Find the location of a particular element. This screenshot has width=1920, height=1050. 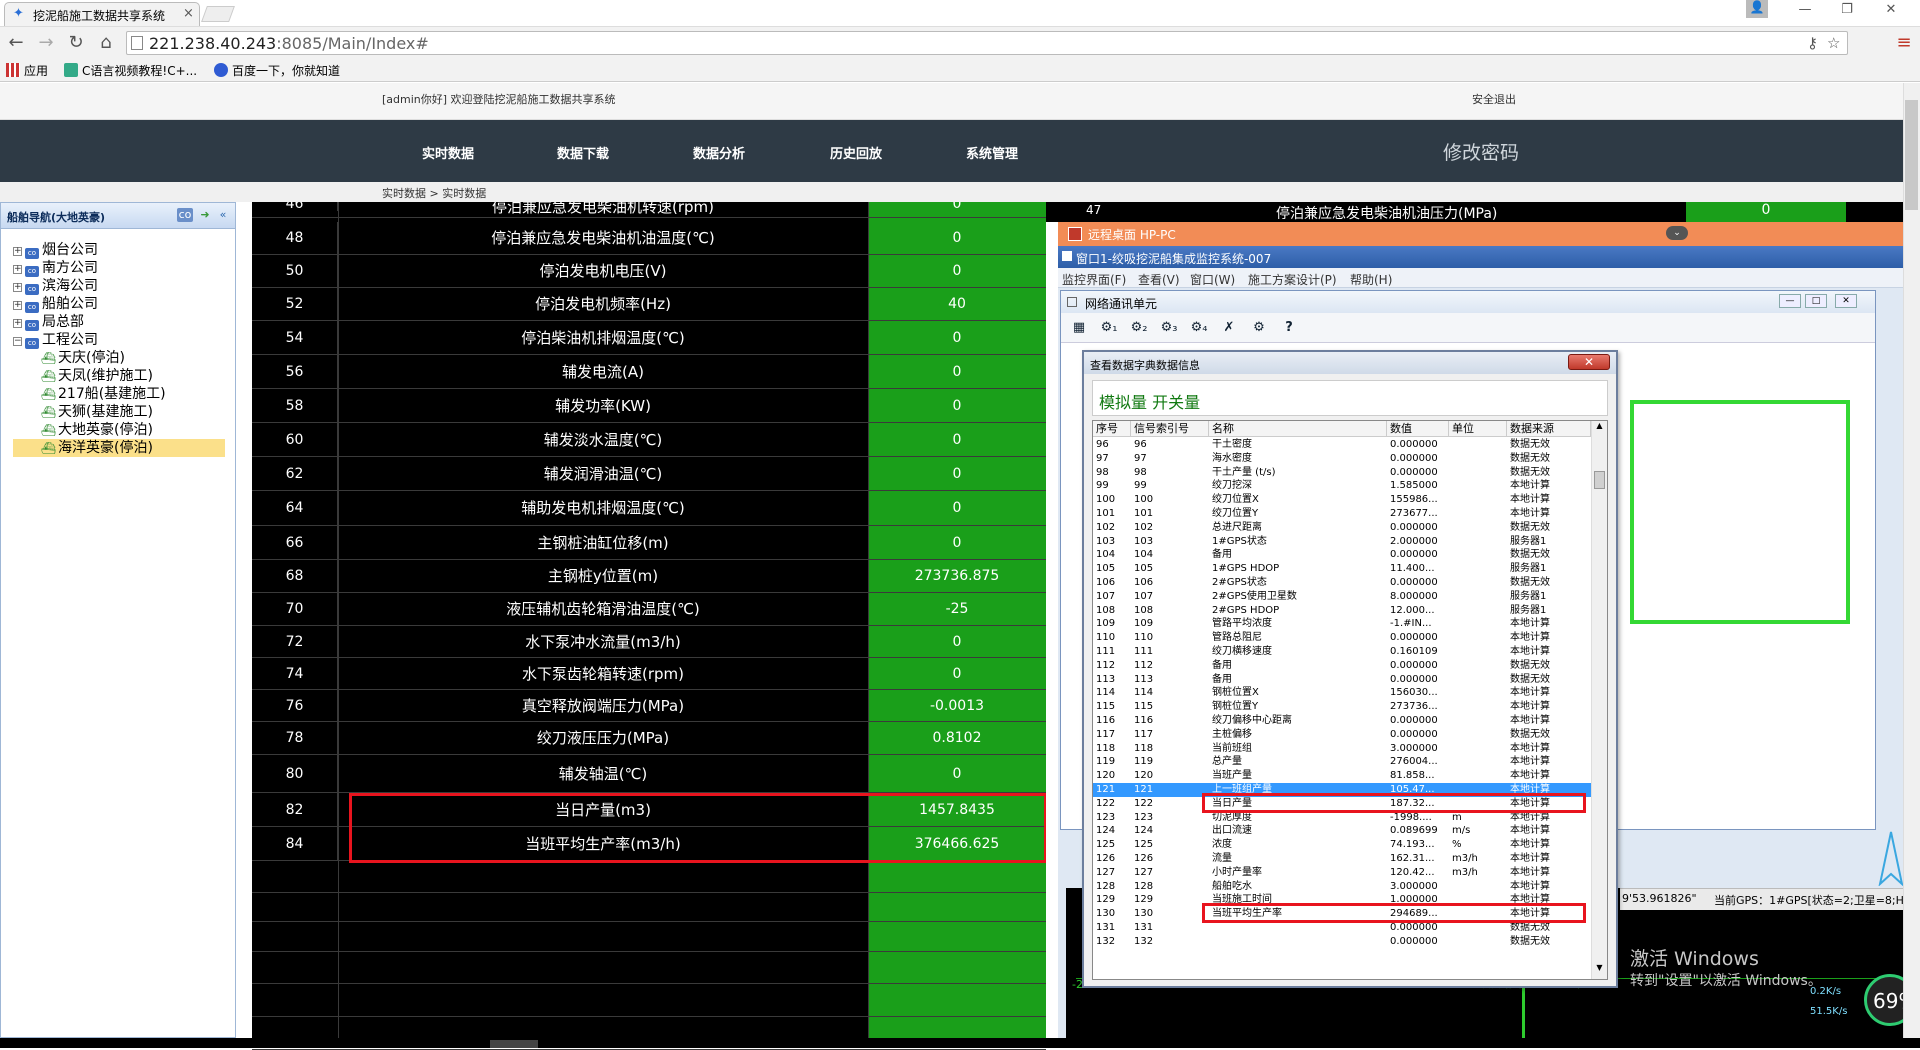

list-row: 96 96 干土密度 0.000000 数据无效 is located at coordinates (1342, 445).